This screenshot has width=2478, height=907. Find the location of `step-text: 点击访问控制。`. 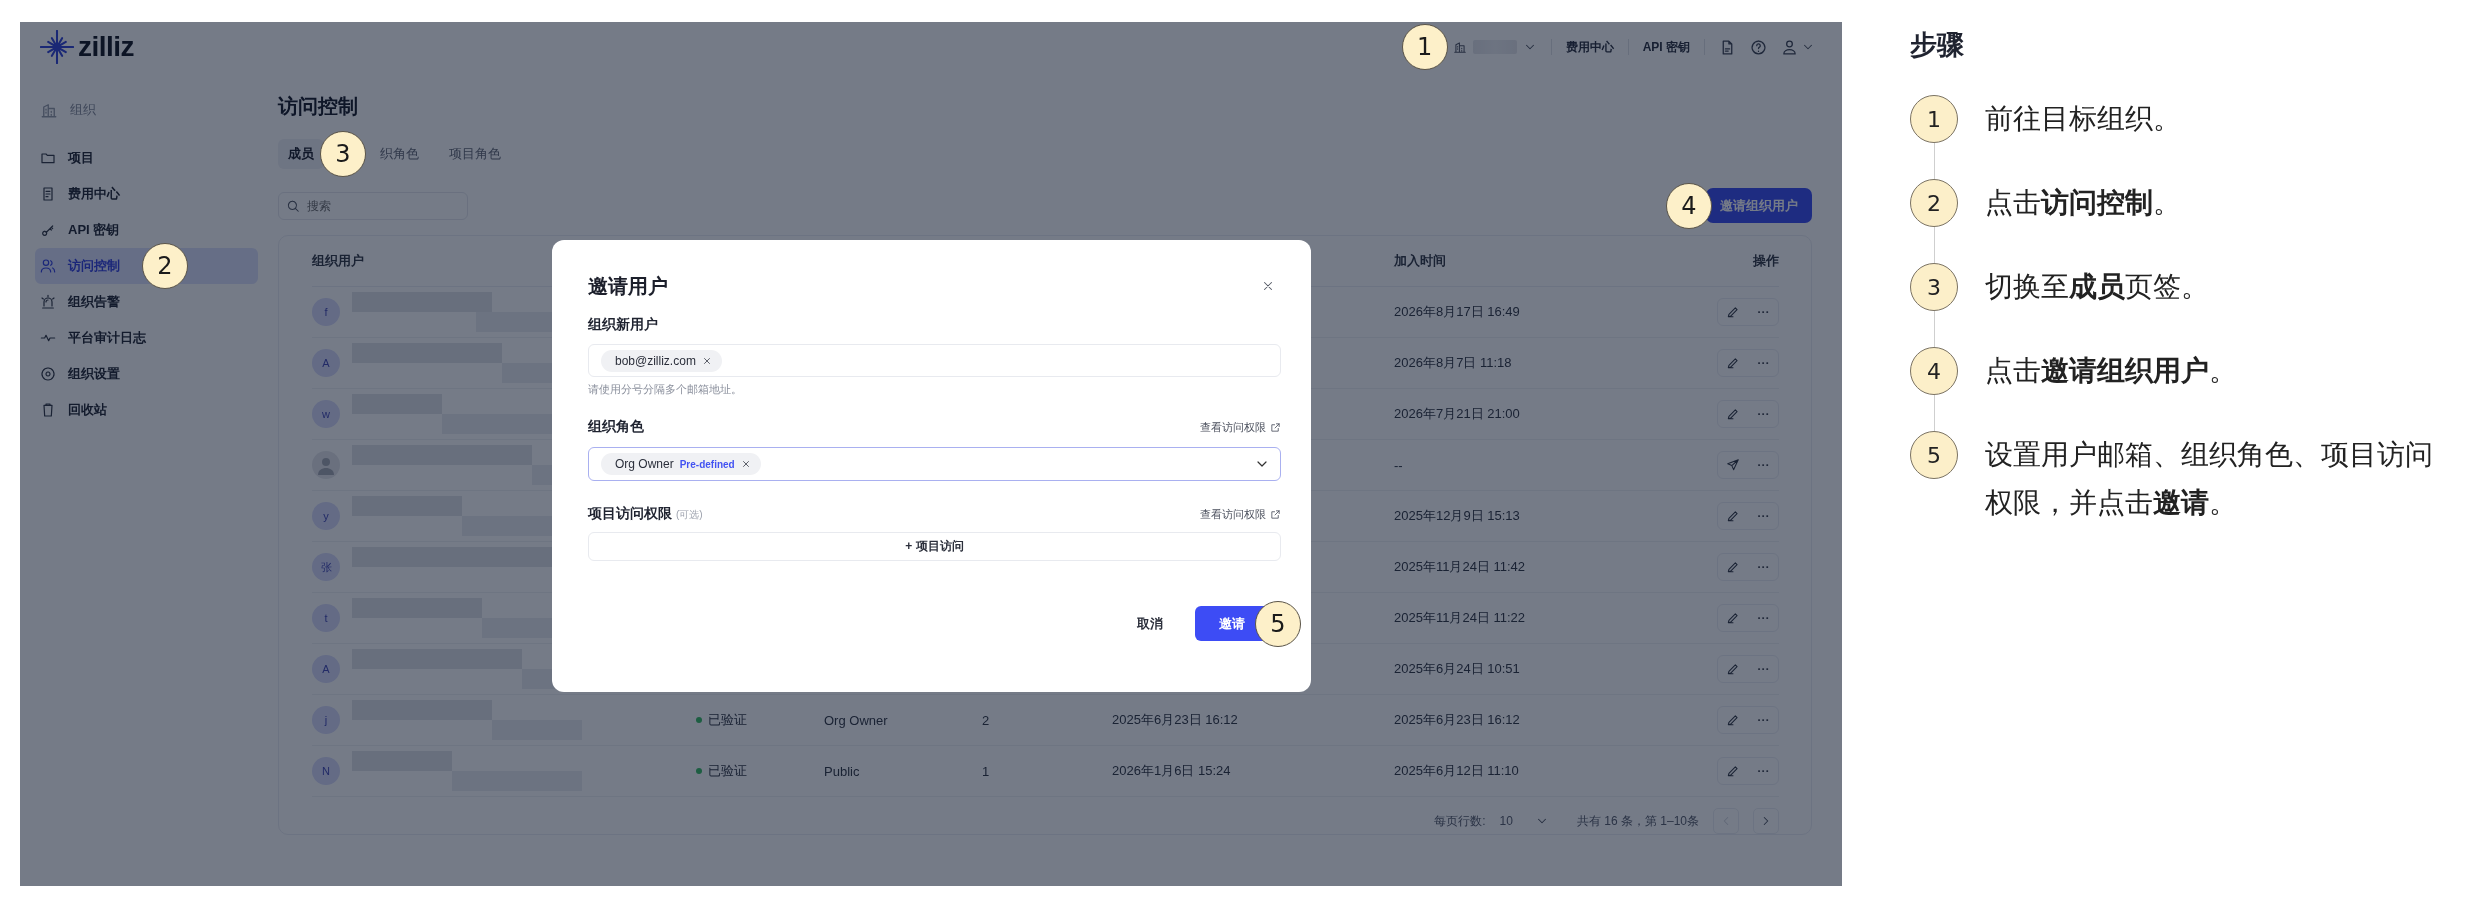

step-text: 点击访问控制。 is located at coordinates (2083, 203).